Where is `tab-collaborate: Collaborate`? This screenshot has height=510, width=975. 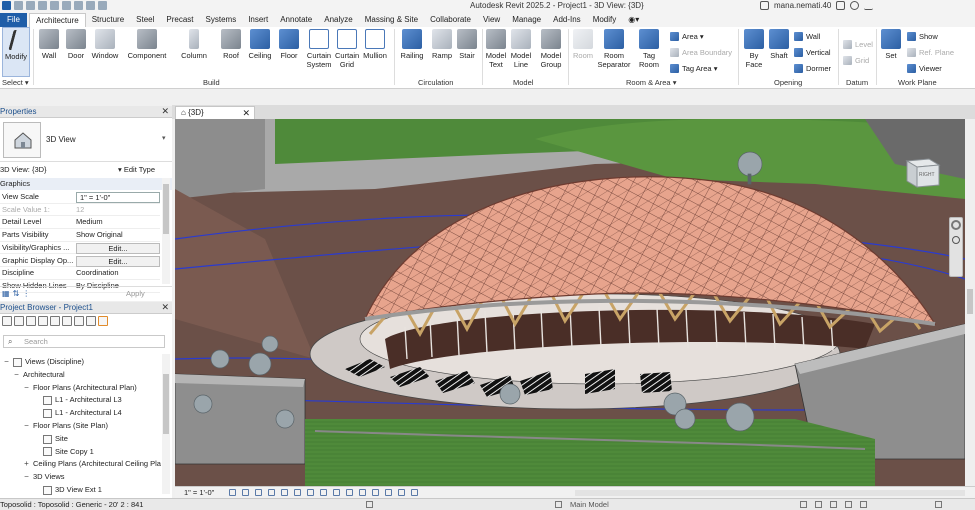 tab-collaborate: Collaborate is located at coordinates (450, 20).